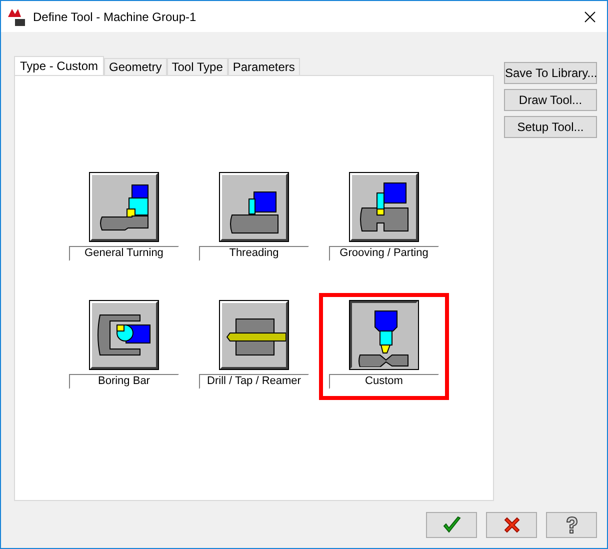  What do you see at coordinates (115, 17) in the screenshot?
I see `window-title: Define Tool - Machine Group-1` at bounding box center [115, 17].